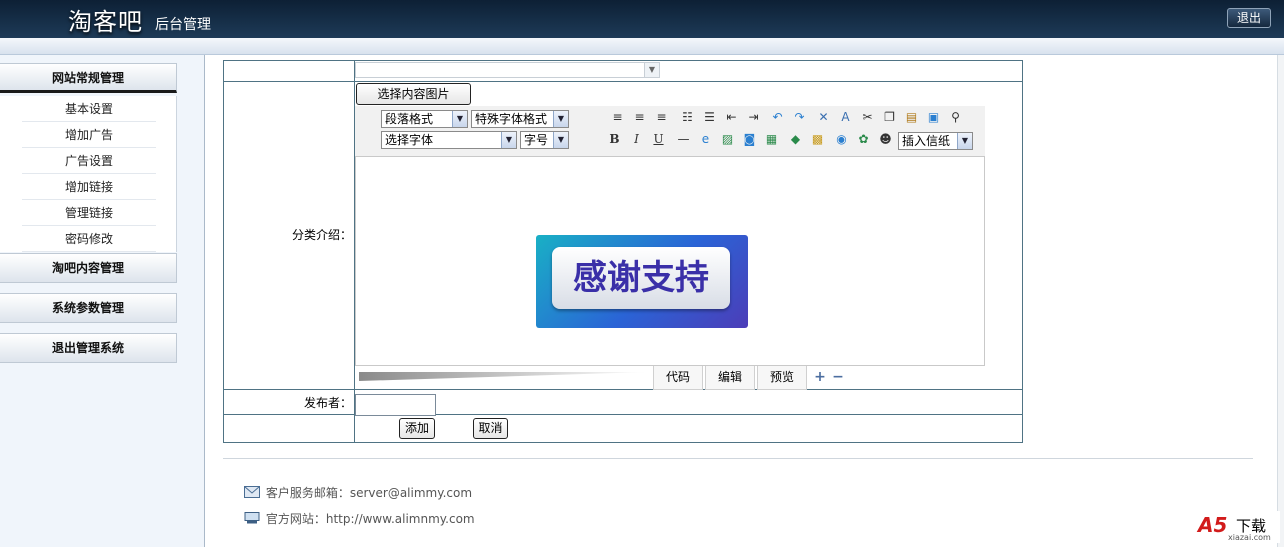 Image resolution: width=1284 pixels, height=547 pixels. What do you see at coordinates (1280, 301) in the screenshot?
I see `page-scrollbar` at bounding box center [1280, 301].